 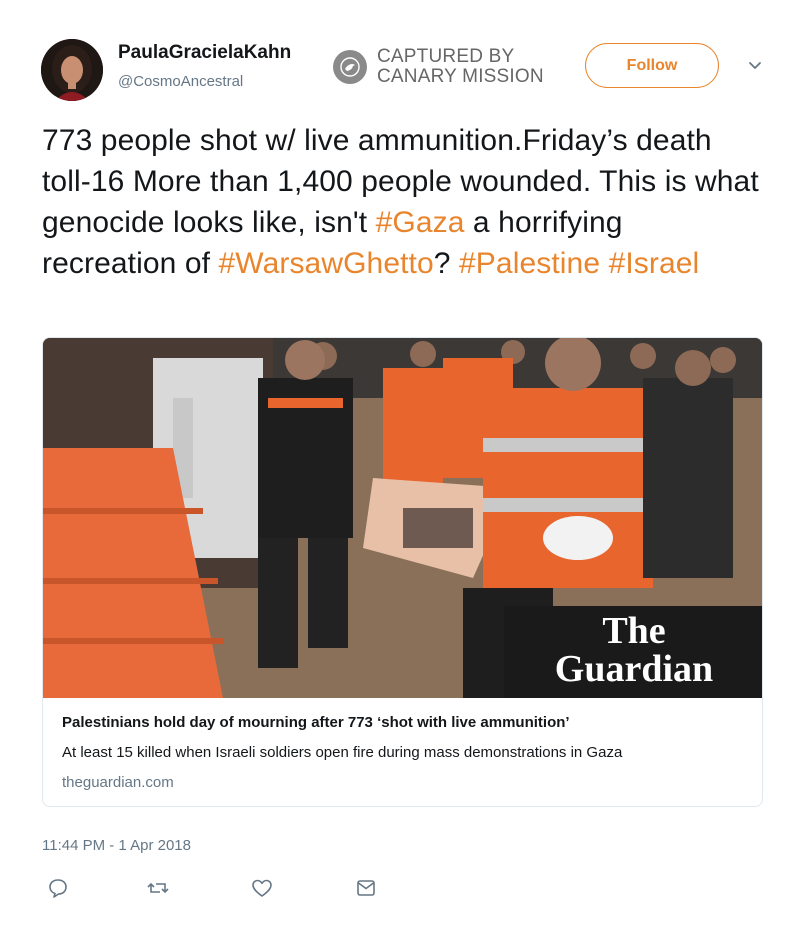 What do you see at coordinates (242, 889) in the screenshot?
I see `action-bar` at bounding box center [242, 889].